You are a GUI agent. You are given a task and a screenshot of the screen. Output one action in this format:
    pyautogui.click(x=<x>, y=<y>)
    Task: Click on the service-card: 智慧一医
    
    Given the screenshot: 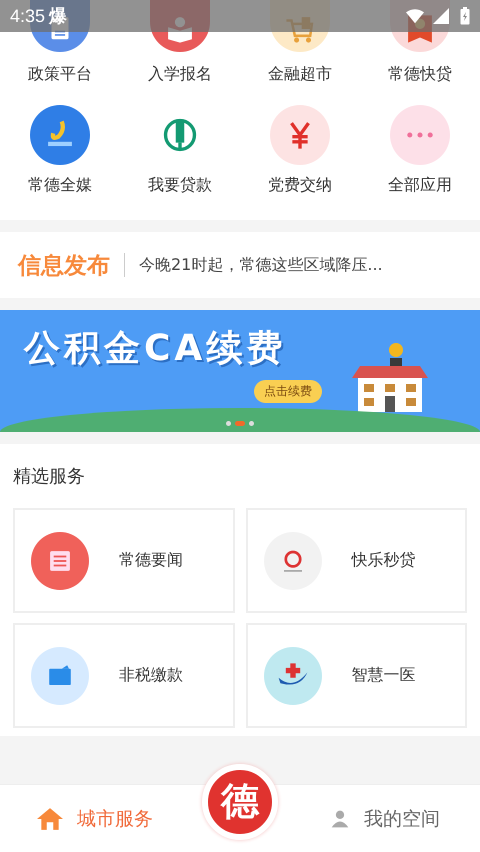 What is the action you would take?
    pyautogui.click(x=356, y=675)
    